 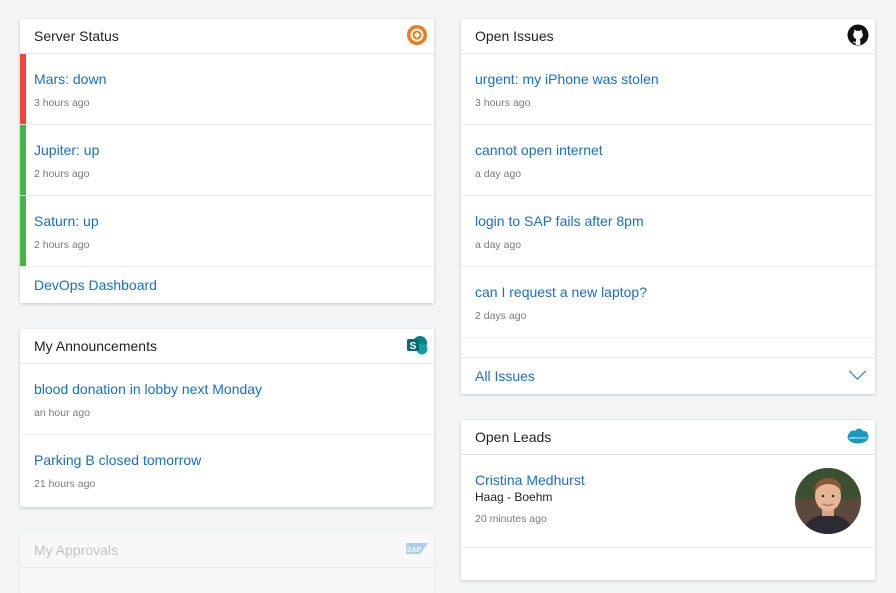 I want to click on server-row-jupiter: Jupiter: up 2 hours ago, so click(x=227, y=160).